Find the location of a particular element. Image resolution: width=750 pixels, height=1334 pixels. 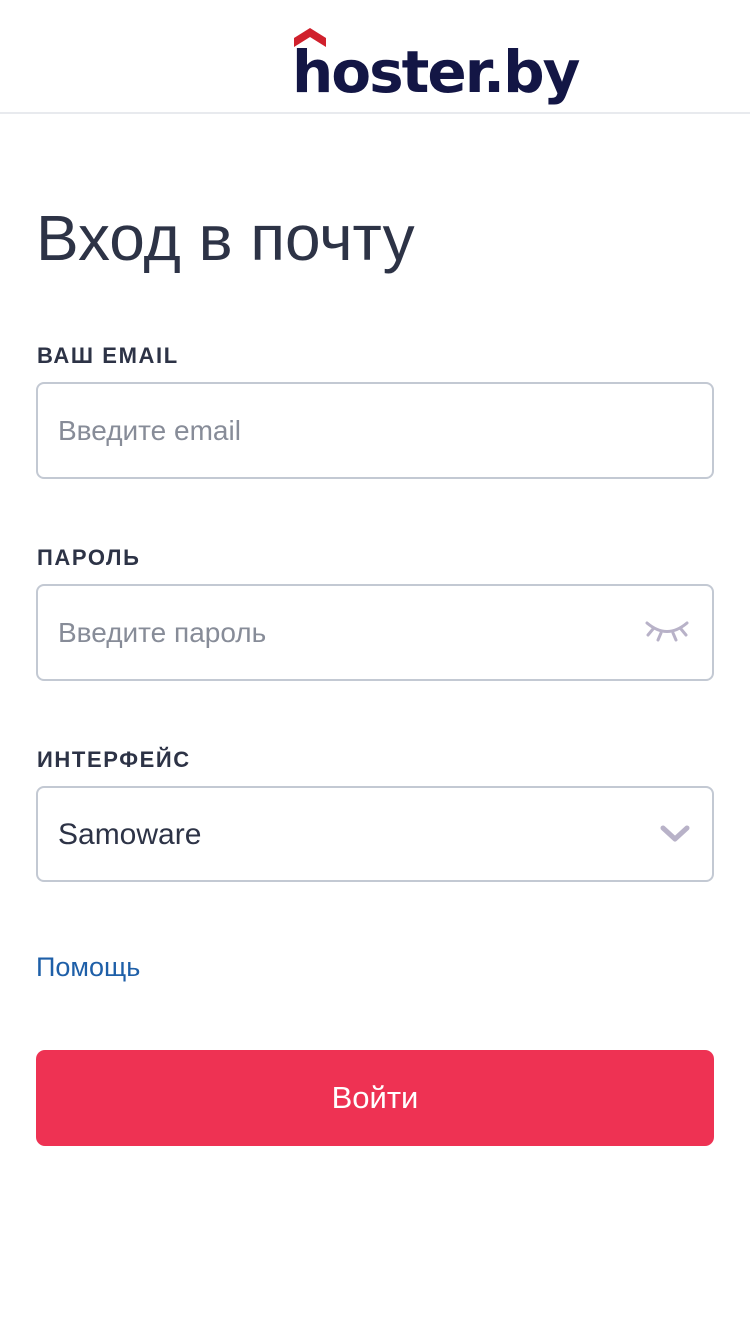

email-field is located at coordinates (375, 430).